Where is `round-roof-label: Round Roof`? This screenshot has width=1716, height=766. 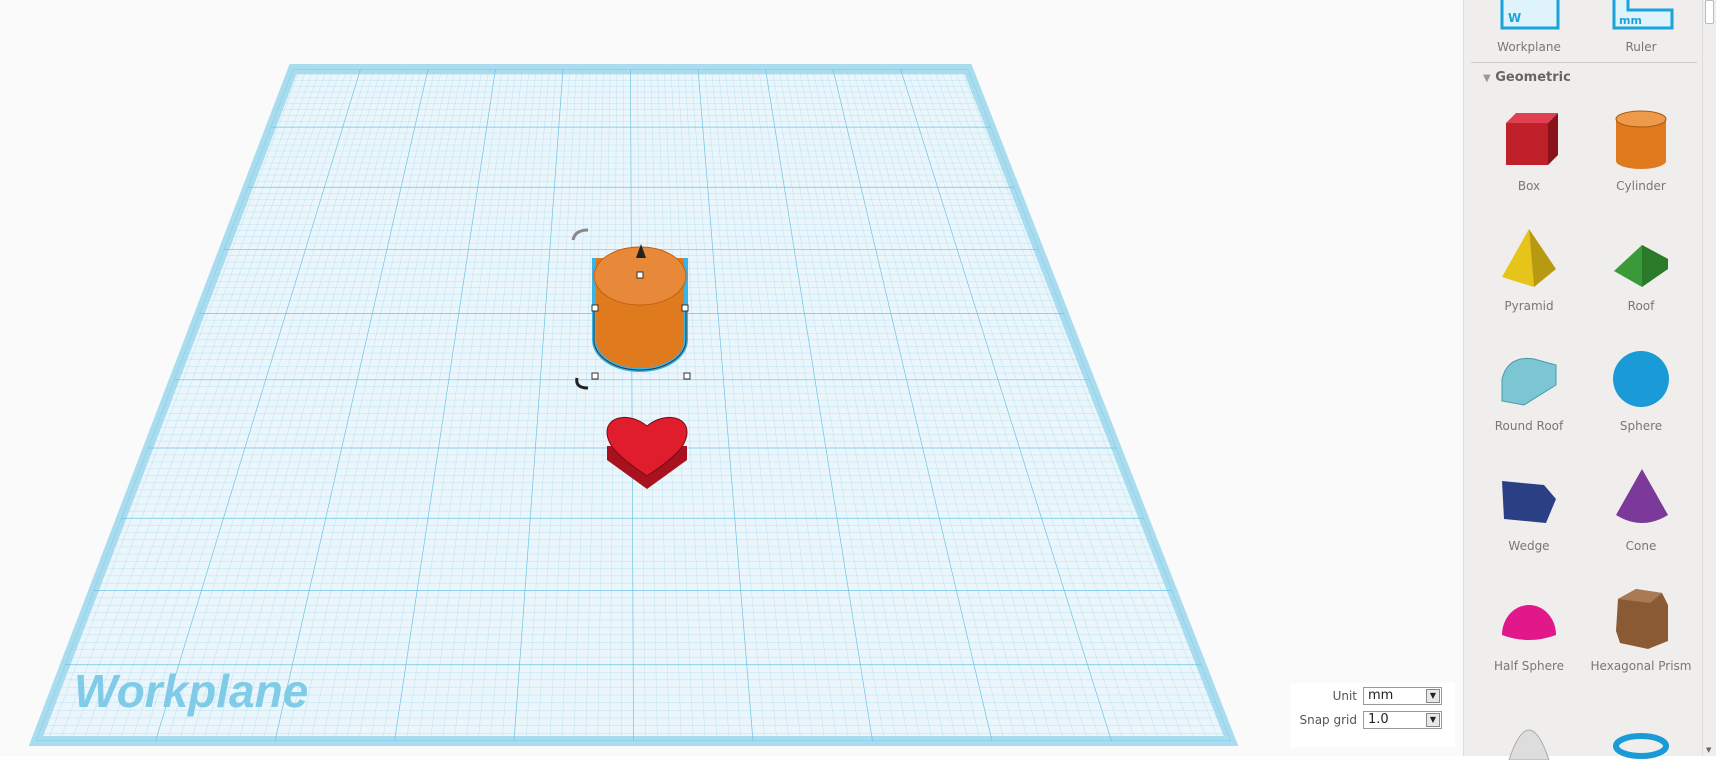 round-roof-label: Round Roof is located at coordinates (1529, 426).